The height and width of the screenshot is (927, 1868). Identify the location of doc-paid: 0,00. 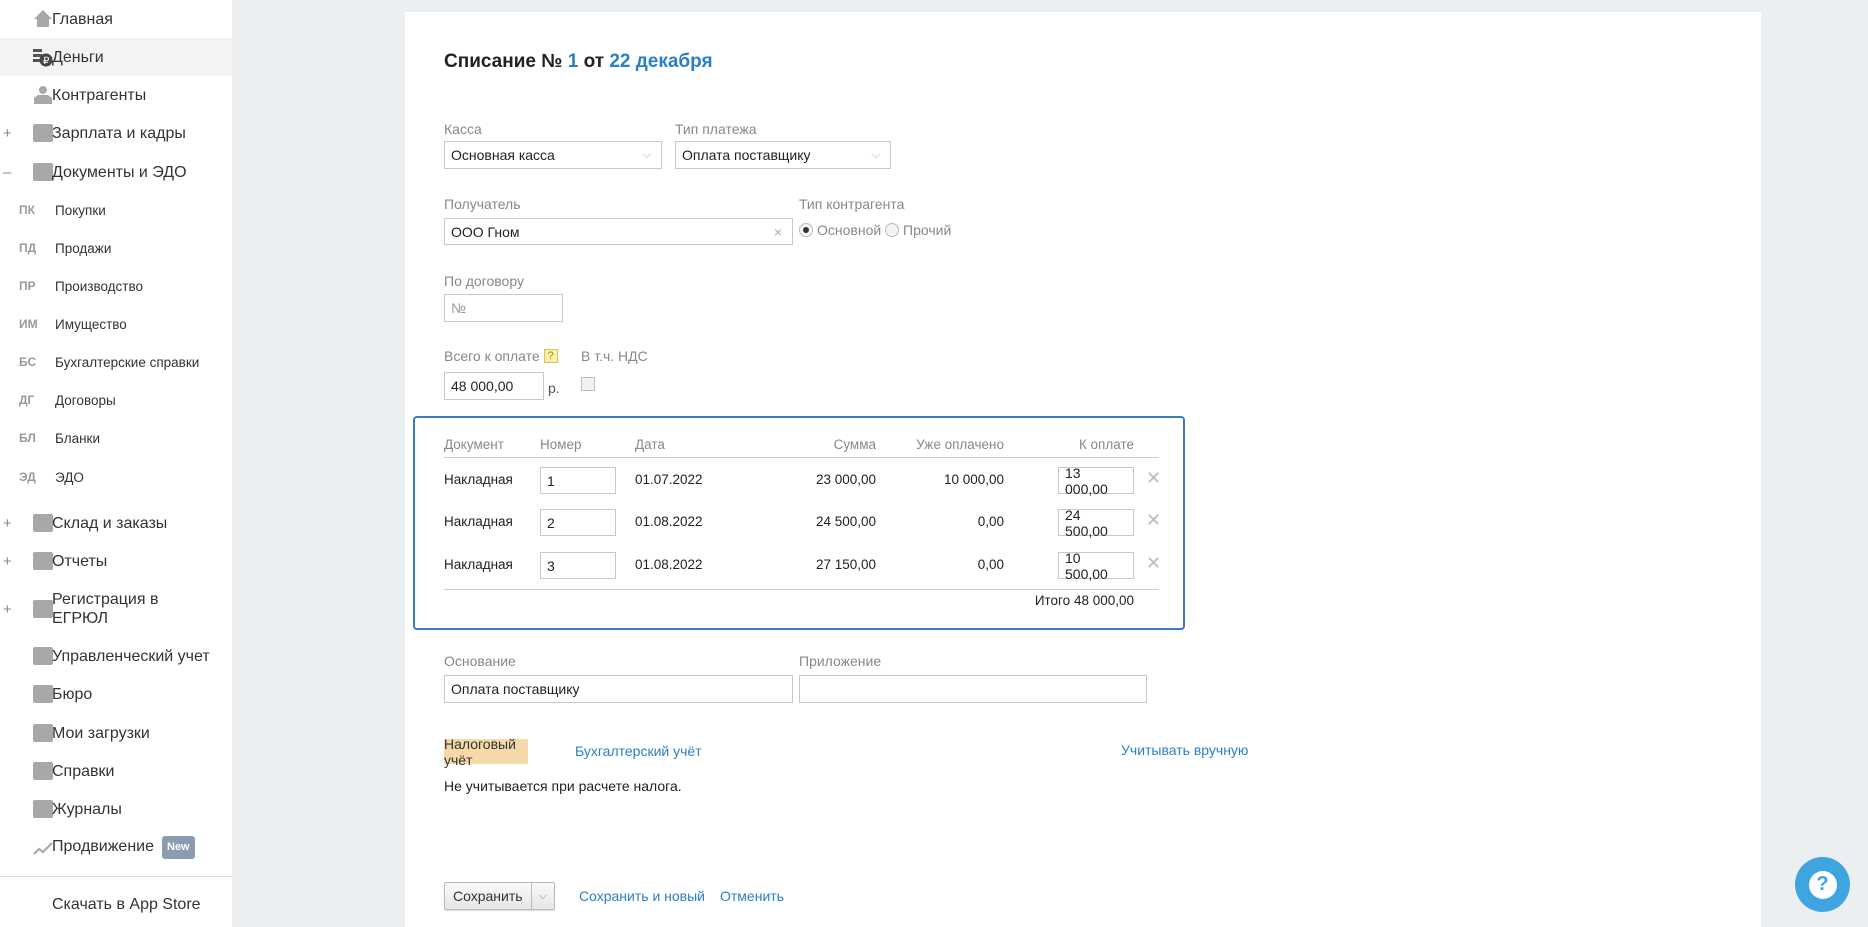
(990, 521).